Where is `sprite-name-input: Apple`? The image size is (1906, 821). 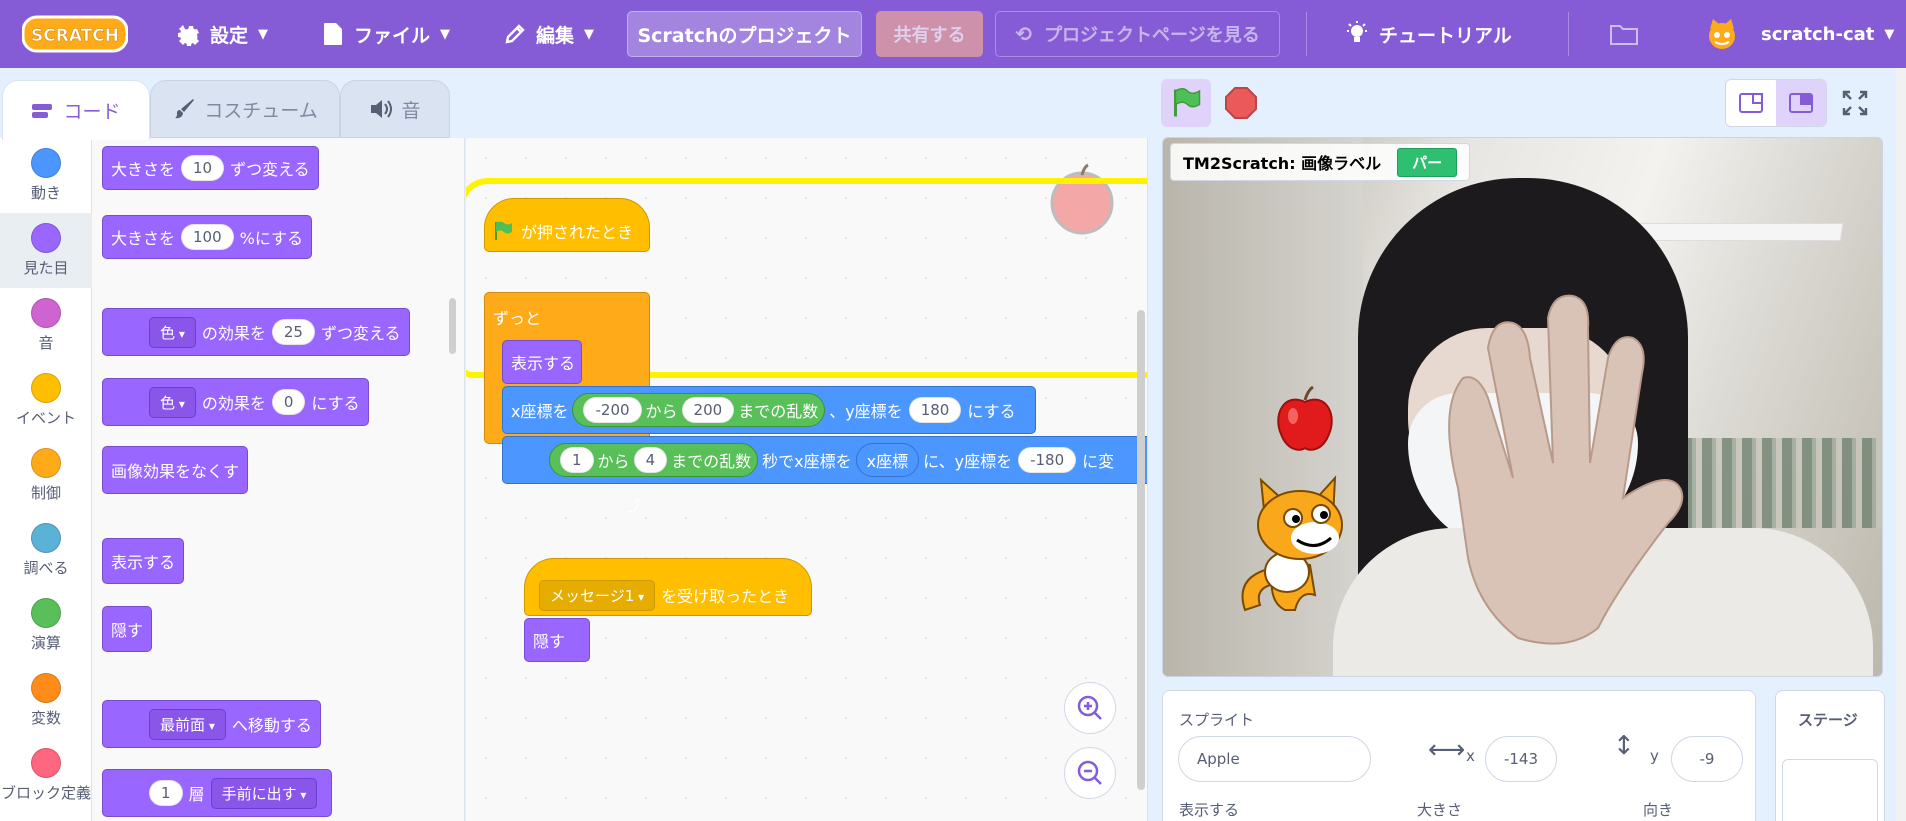
sprite-name-input: Apple is located at coordinates (1274, 759).